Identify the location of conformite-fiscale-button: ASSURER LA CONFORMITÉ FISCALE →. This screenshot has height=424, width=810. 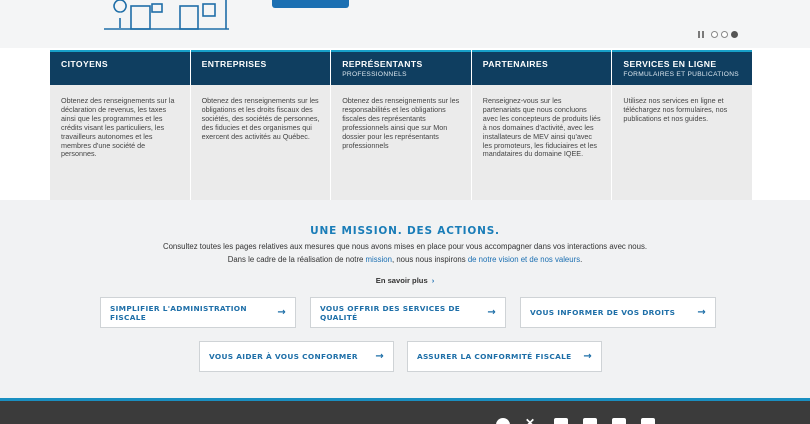
(504, 356).